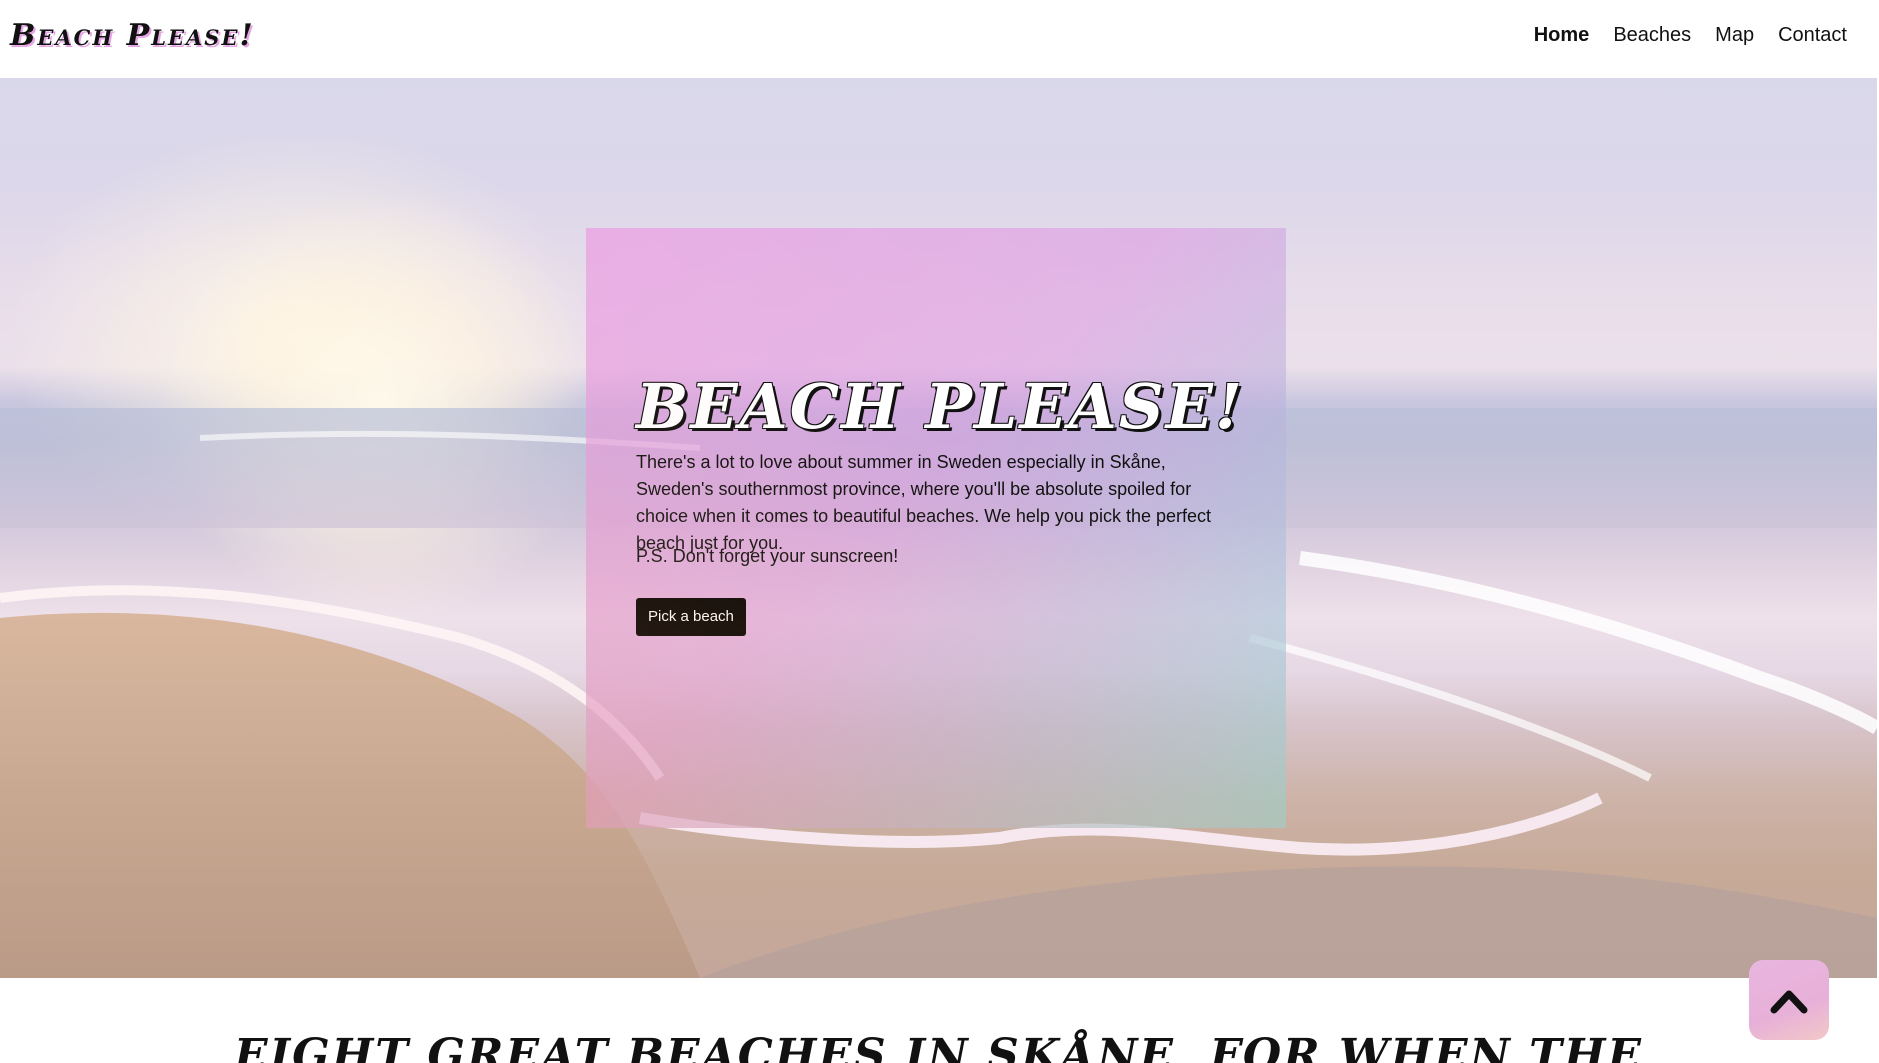 The image size is (1879, 1063). I want to click on hero-title: Beach Please!, so click(940, 406).